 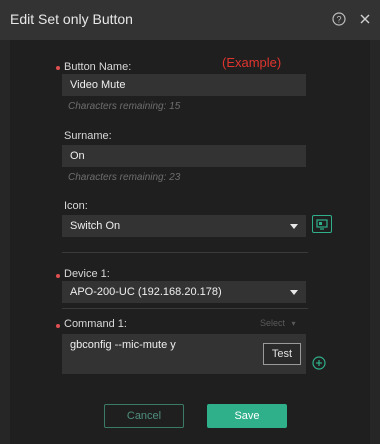 I want to click on button-name-hint: Characters remaining: 15, so click(x=124, y=106).